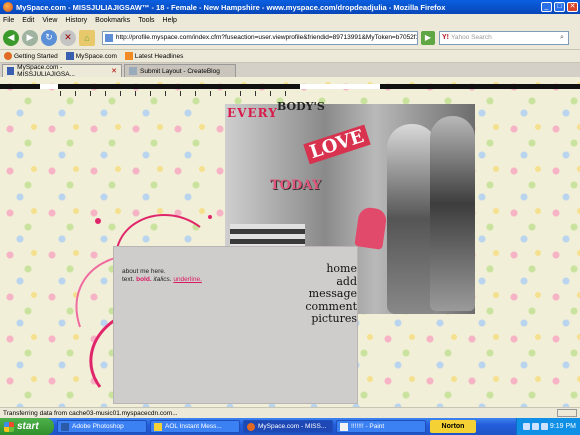 Image resolution: width=580 pixels, height=435 pixels. What do you see at coordinates (114, 71) in the screenshot?
I see `close-tab-icon: ✕` at bounding box center [114, 71].